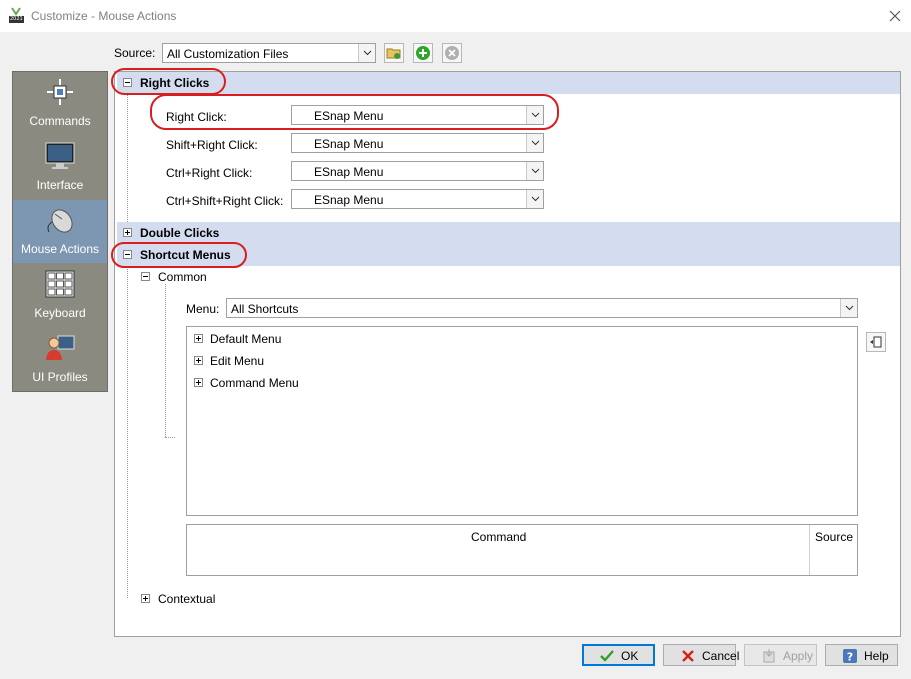 Image resolution: width=911 pixels, height=679 pixels. I want to click on tree-options-button, so click(876, 342).